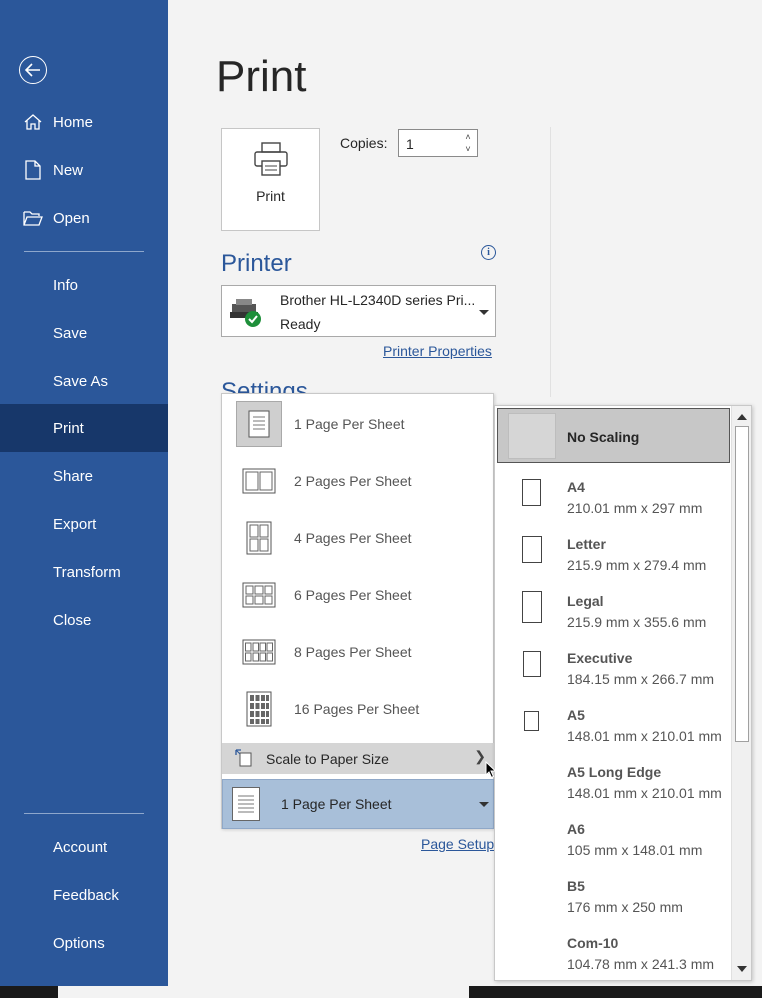 The image size is (762, 998). I want to click on nav-new: New, so click(84, 170).